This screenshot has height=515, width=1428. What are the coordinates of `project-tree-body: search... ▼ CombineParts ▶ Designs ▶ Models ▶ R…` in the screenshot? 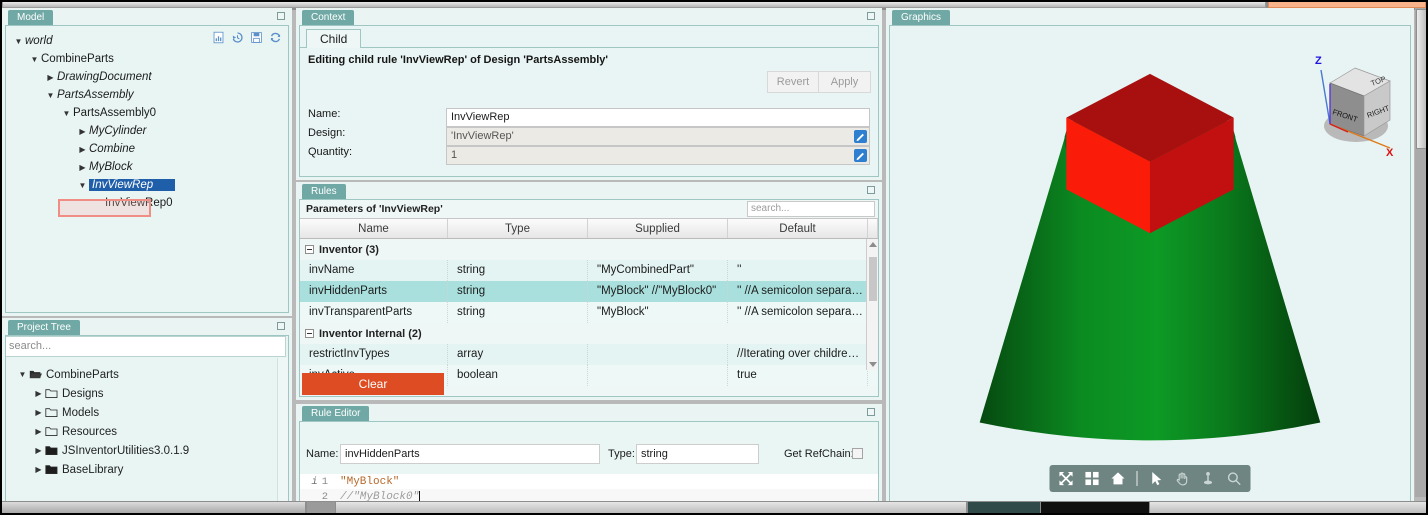 It's located at (147, 420).